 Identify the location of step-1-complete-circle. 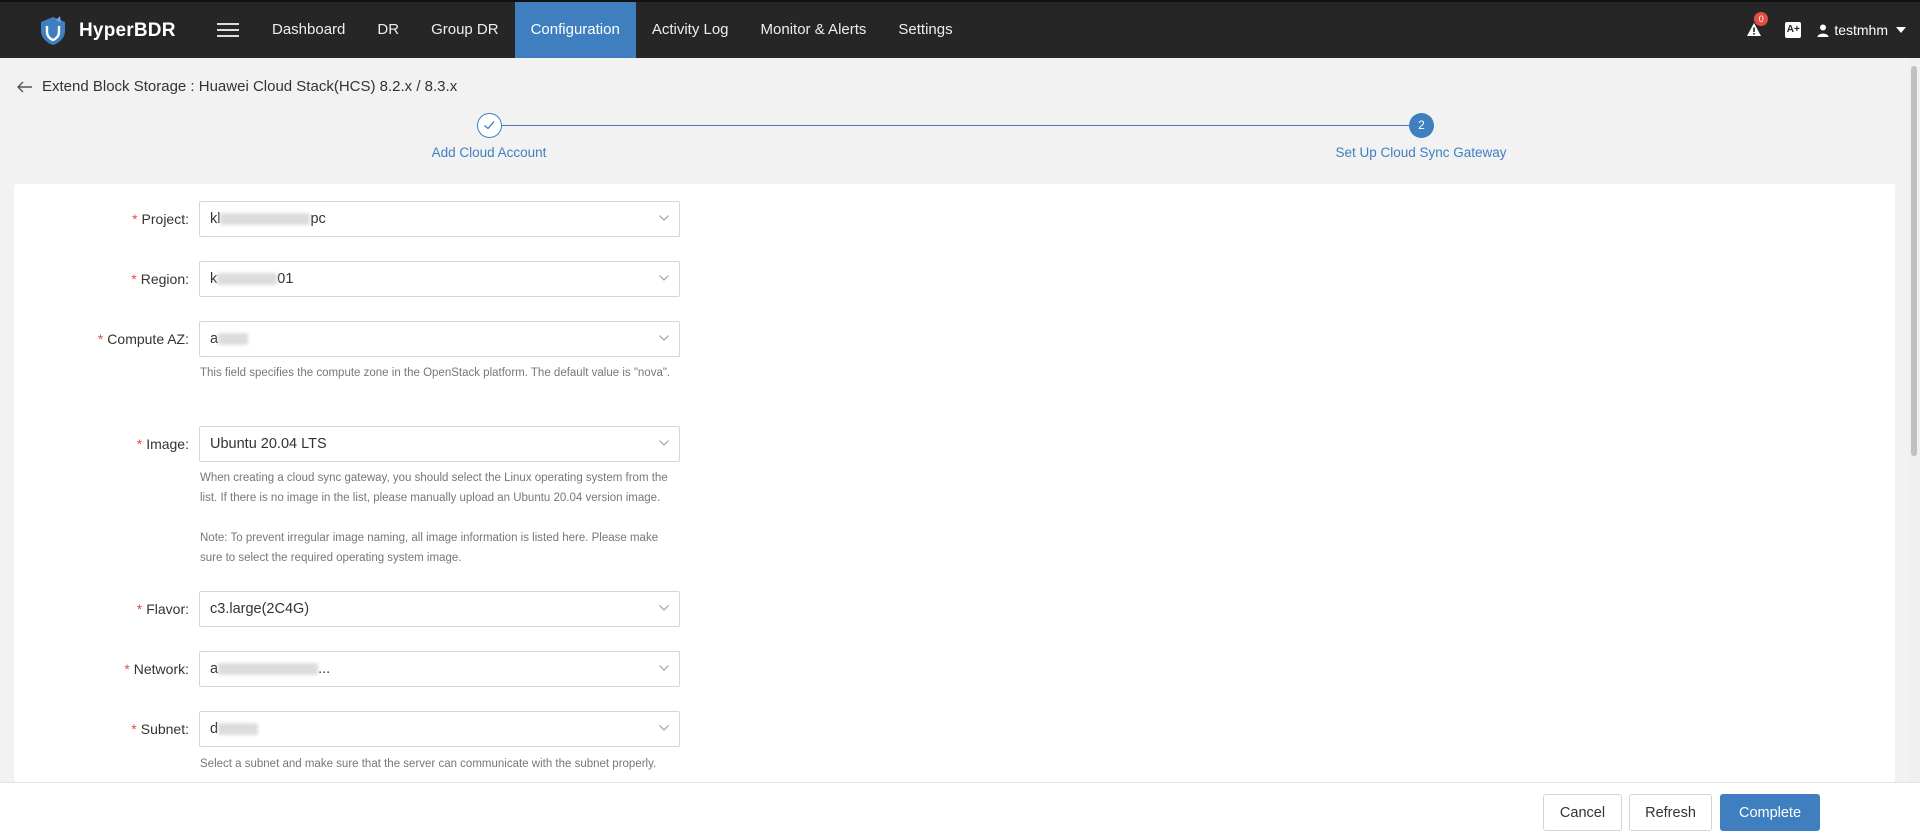
(489, 125).